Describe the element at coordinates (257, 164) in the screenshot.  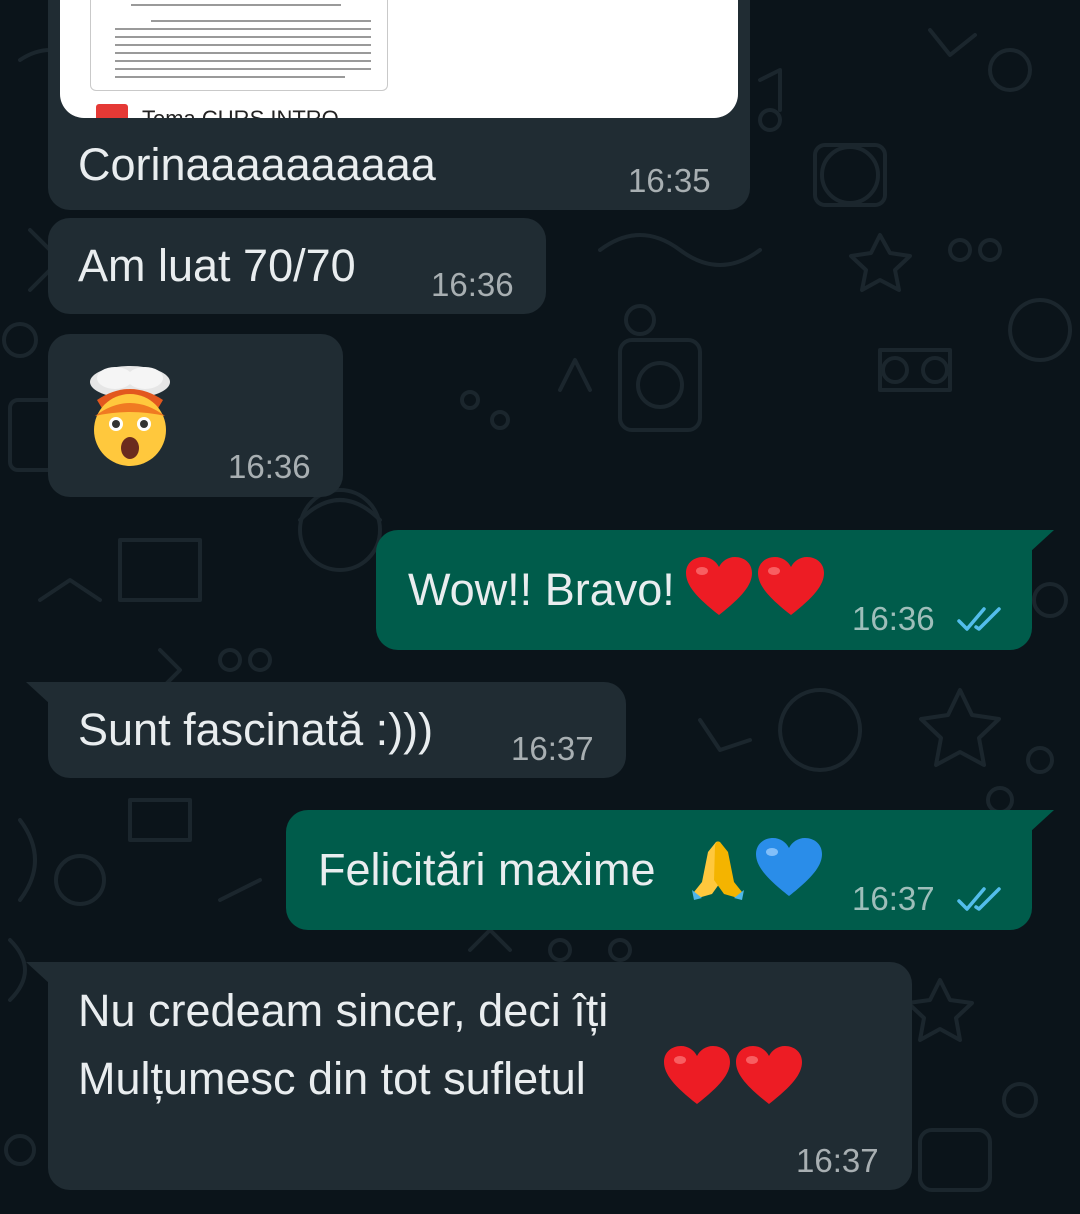
I see `message-text: Corinaaaaaaaaaa` at that location.